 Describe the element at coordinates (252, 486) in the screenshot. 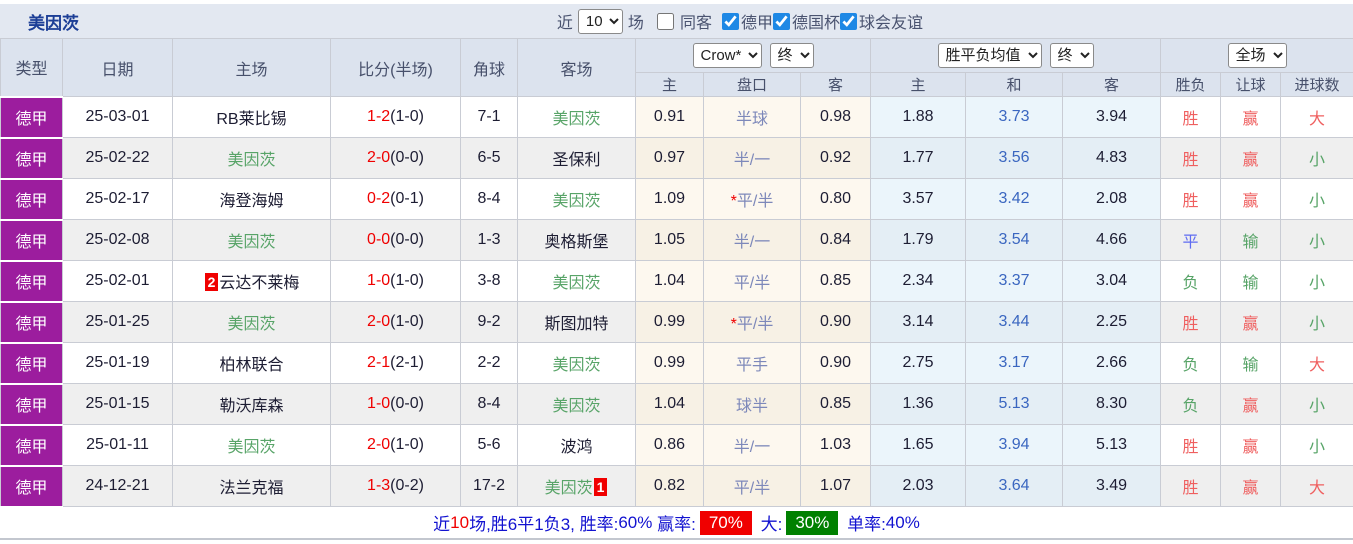

I see `home-team-cell: 法兰克福` at that location.